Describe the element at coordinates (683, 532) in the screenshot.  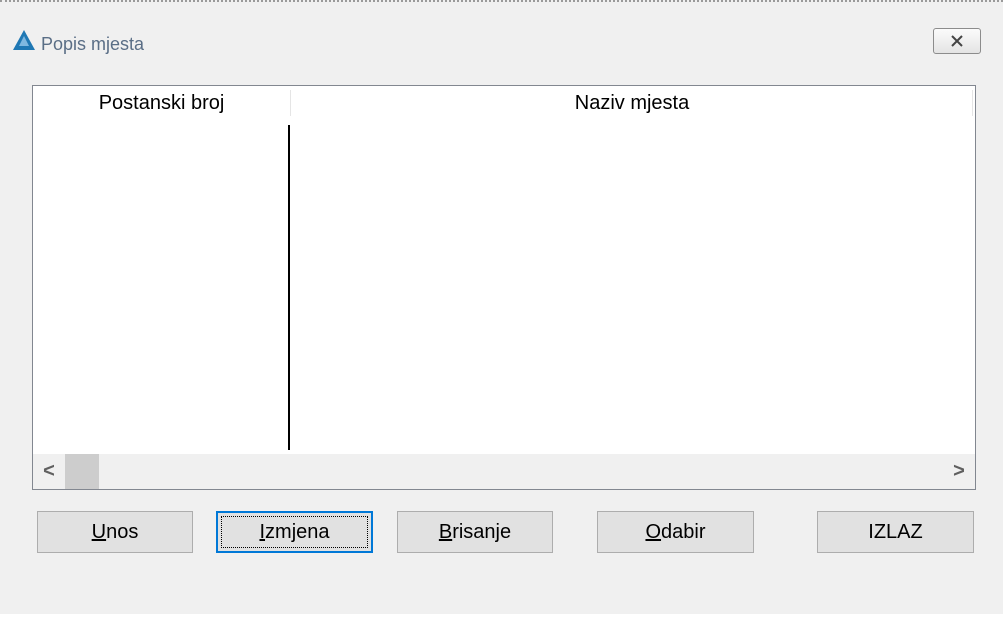
I see `odabir-label: dabir` at that location.